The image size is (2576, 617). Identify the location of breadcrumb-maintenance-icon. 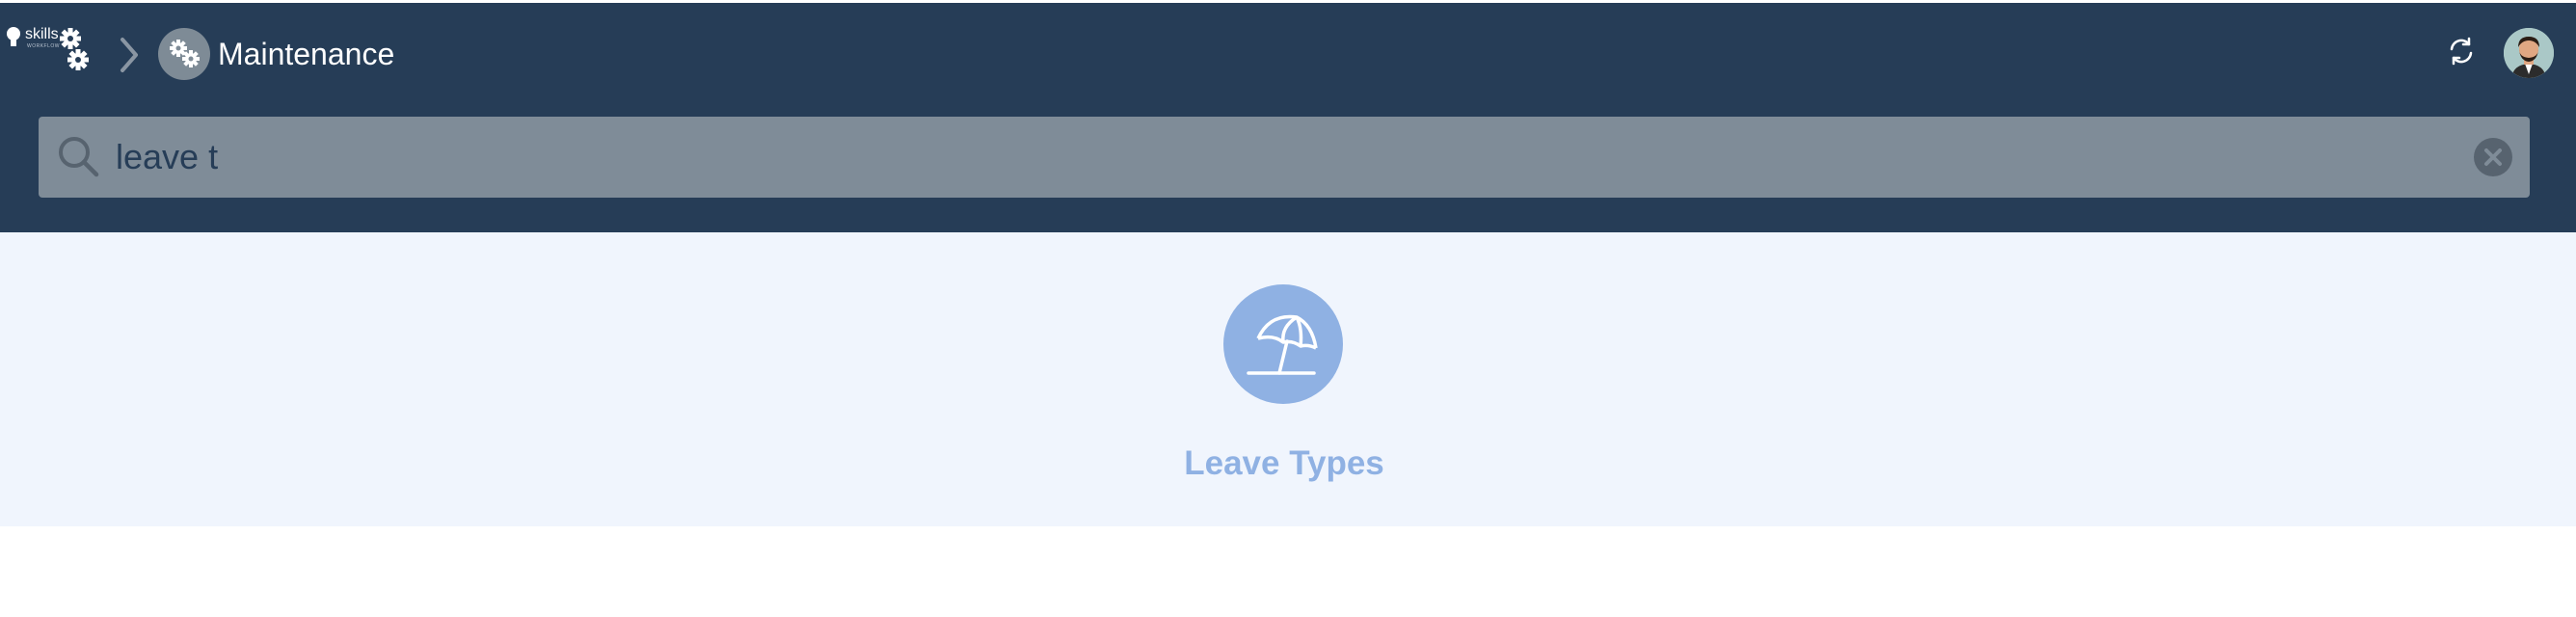
(184, 54).